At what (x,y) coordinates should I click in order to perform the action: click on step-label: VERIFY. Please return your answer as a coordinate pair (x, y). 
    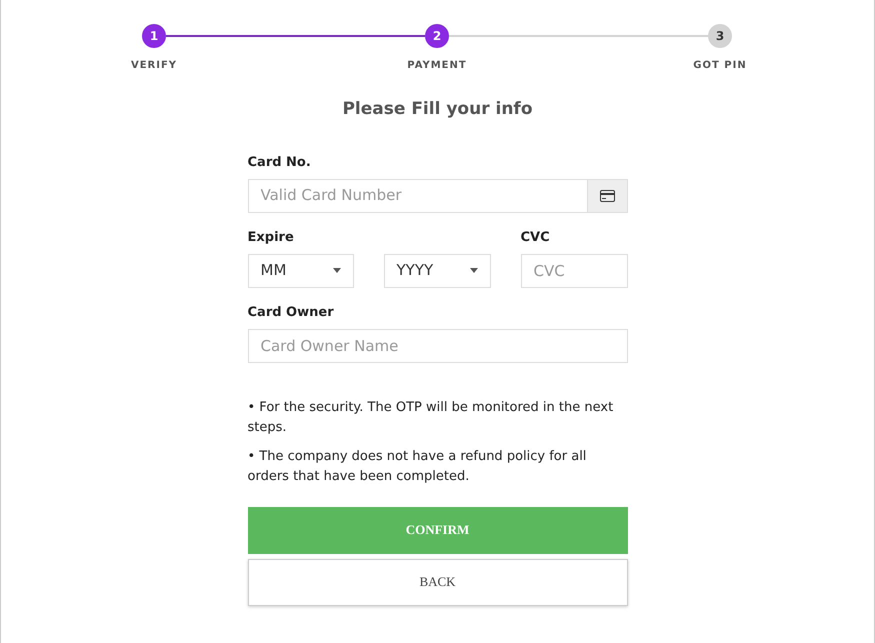
    Looking at the image, I should click on (154, 66).